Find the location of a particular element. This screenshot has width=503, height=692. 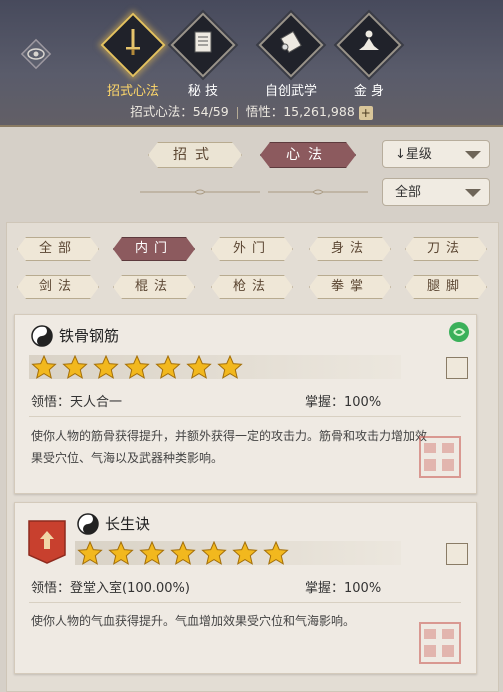

filter-fist: 拳掌 is located at coordinates (350, 287).